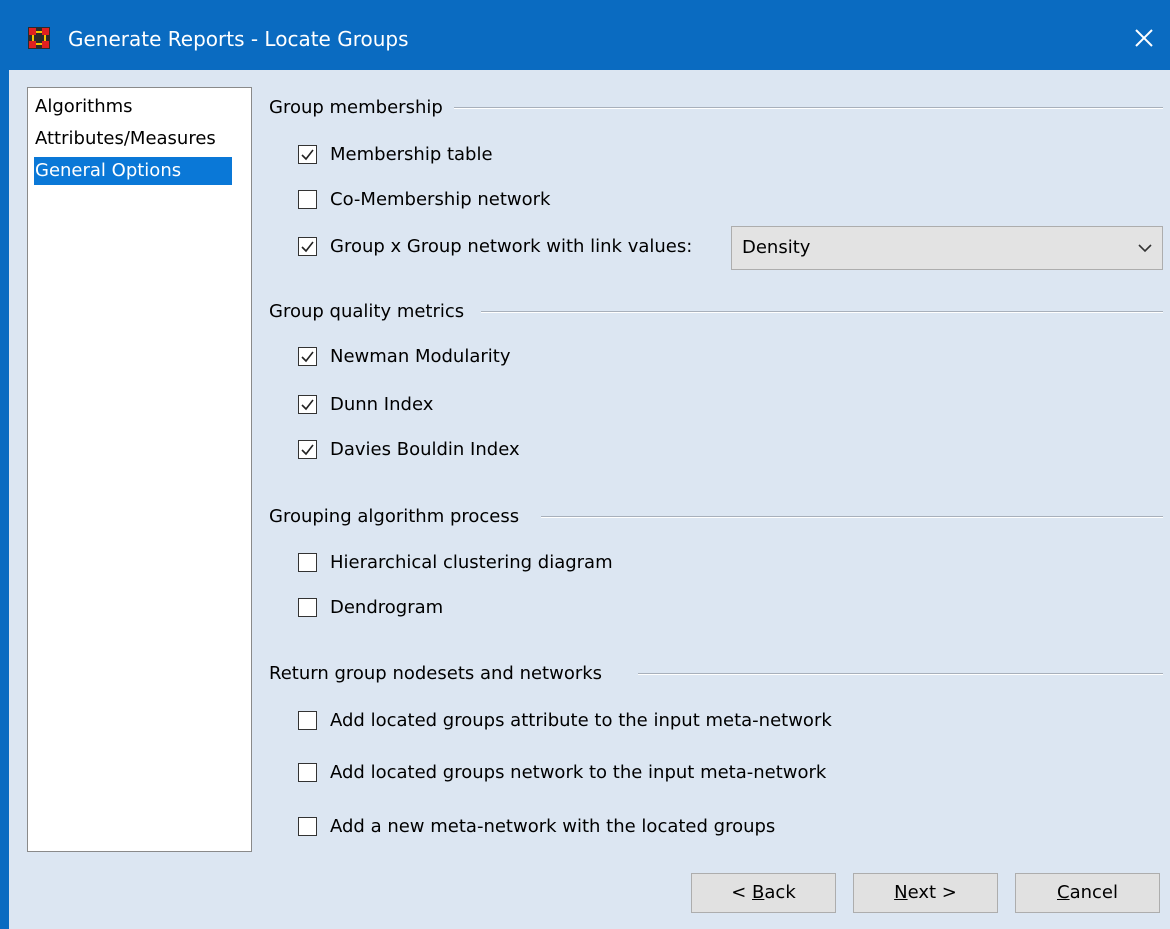 This screenshot has height=929, width=1170. What do you see at coordinates (356, 107) in the screenshot?
I see `section-title-group-membership: Group membership` at bounding box center [356, 107].